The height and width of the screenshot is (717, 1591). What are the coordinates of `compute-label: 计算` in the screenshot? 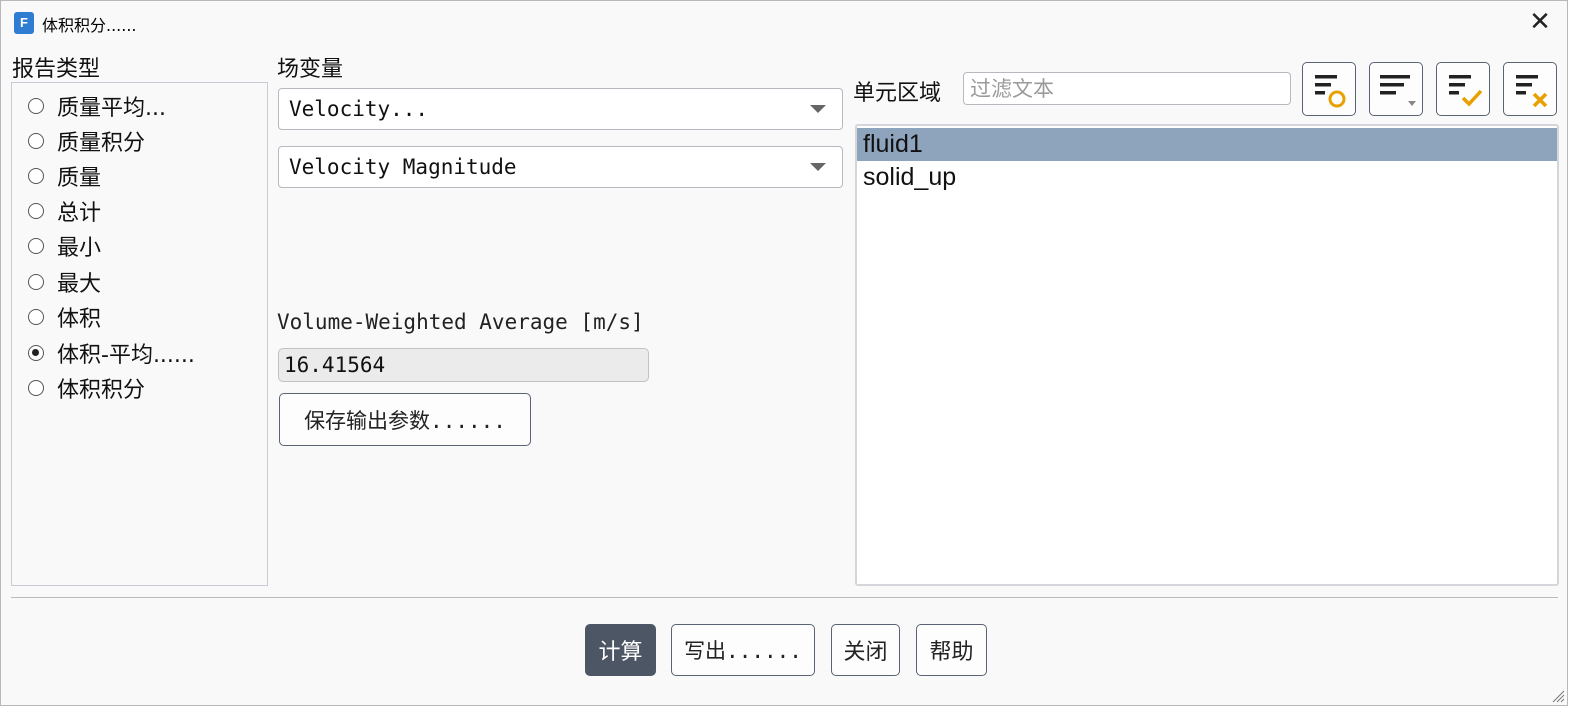 It's located at (620, 652).